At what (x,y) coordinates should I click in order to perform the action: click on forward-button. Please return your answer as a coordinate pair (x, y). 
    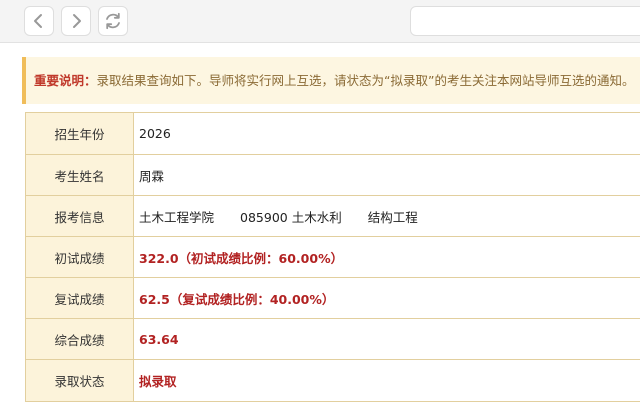
    Looking at the image, I should click on (76, 21).